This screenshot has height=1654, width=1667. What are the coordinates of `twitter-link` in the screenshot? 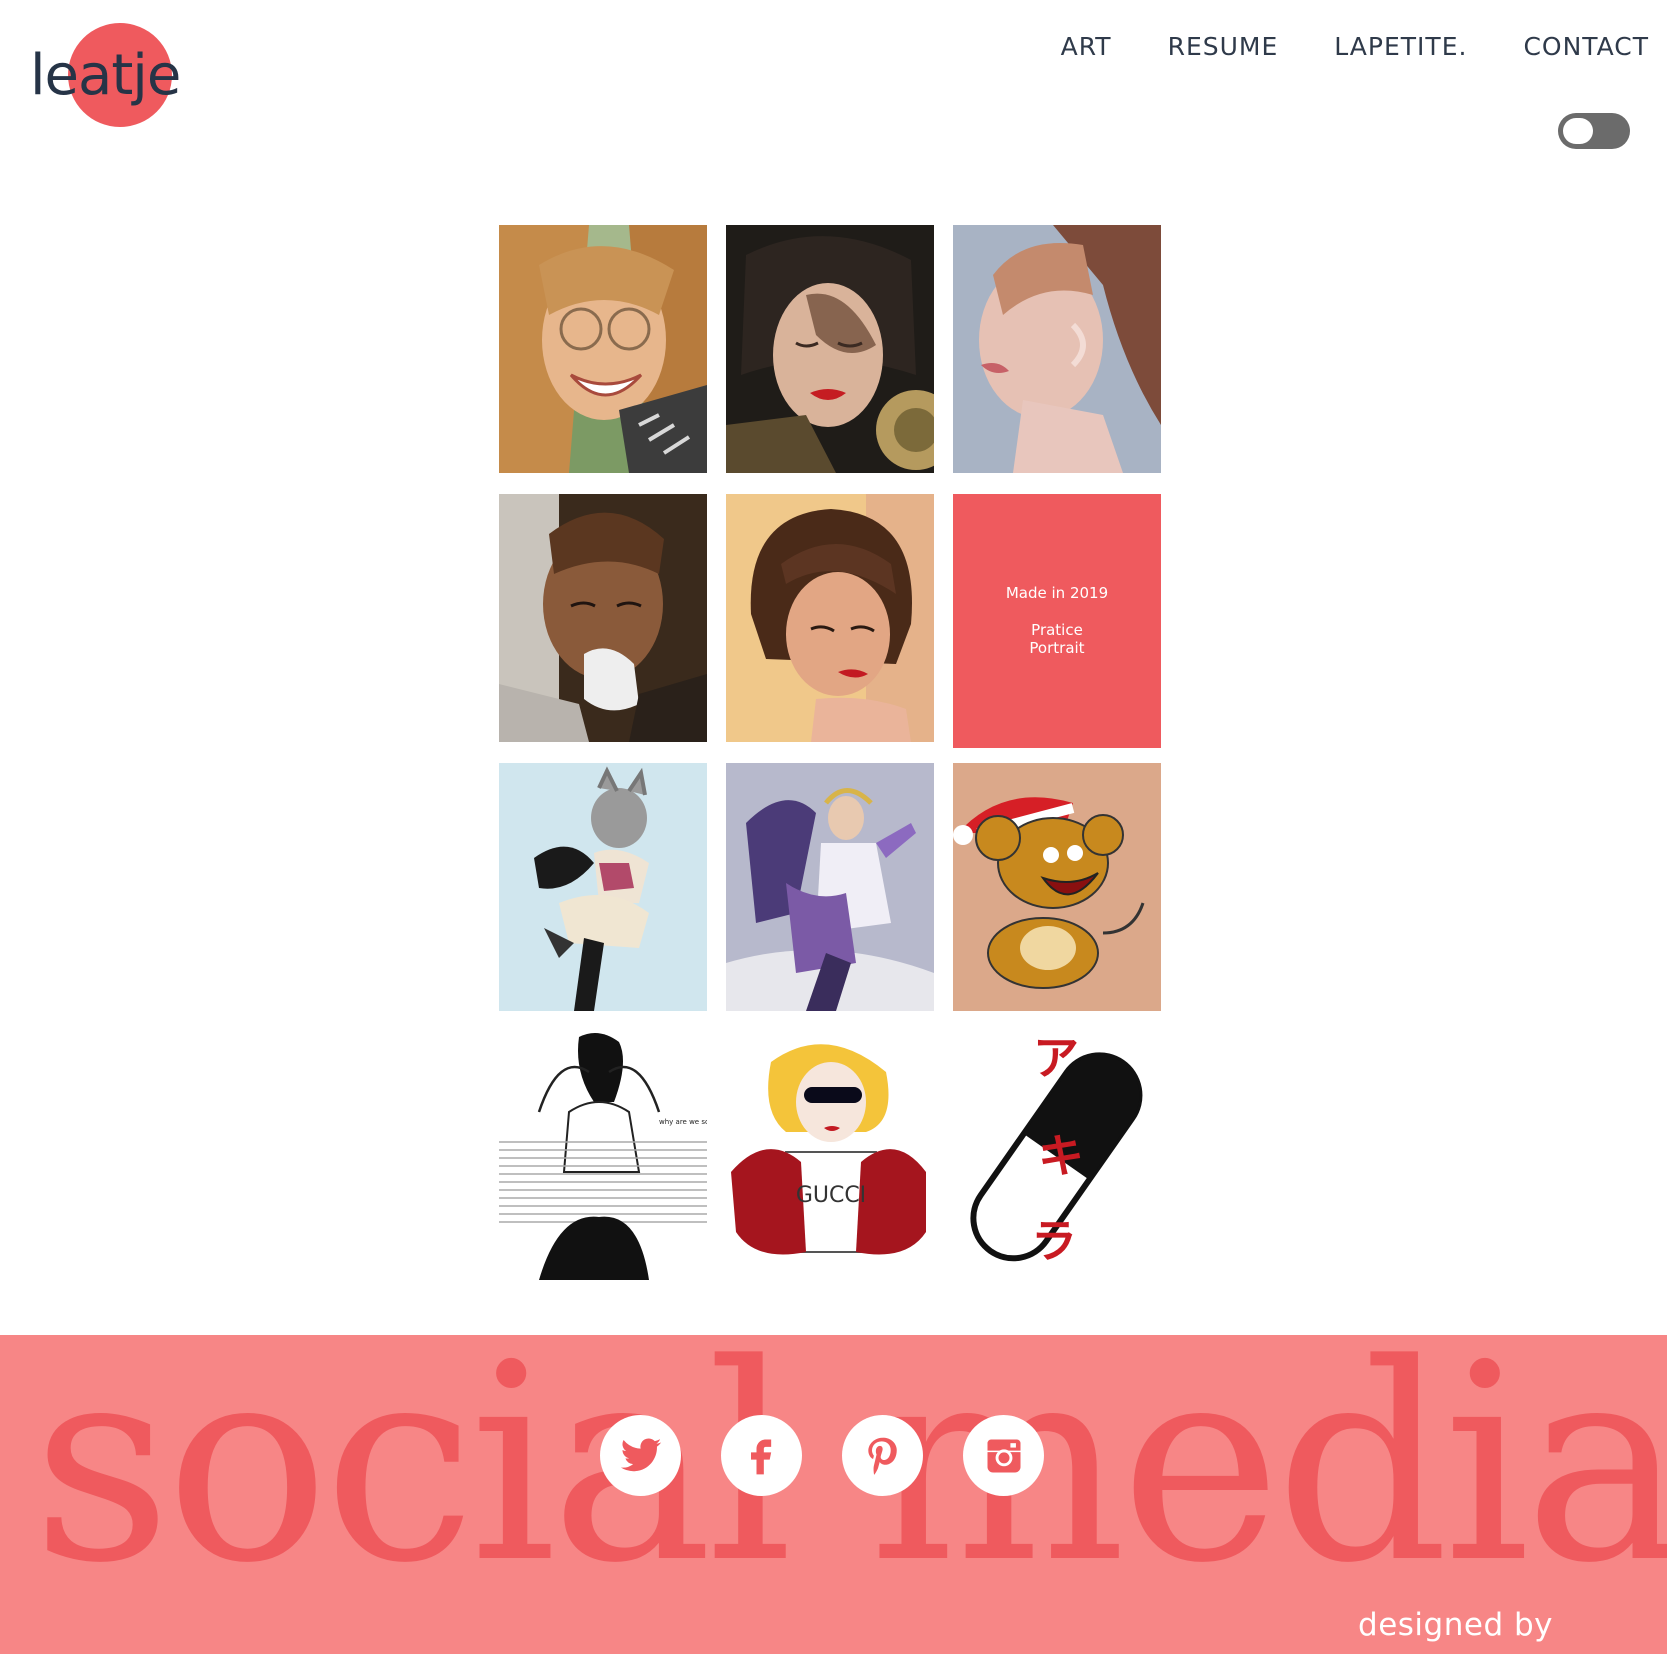 It's located at (640, 1455).